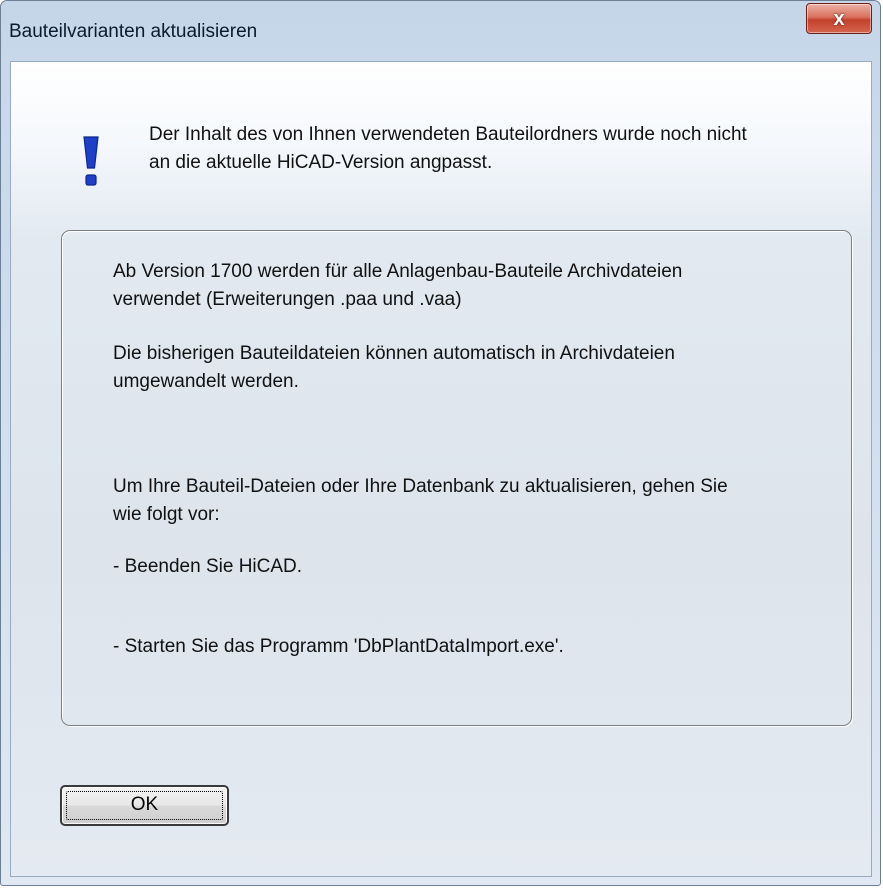 This screenshot has width=883, height=888. I want to click on ok-button: OK, so click(144, 805).